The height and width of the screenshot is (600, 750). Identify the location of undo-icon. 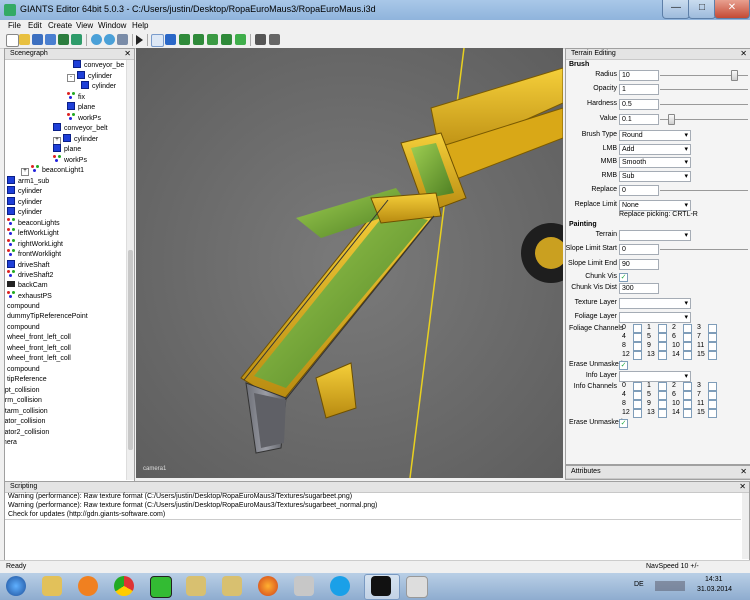
(96, 39).